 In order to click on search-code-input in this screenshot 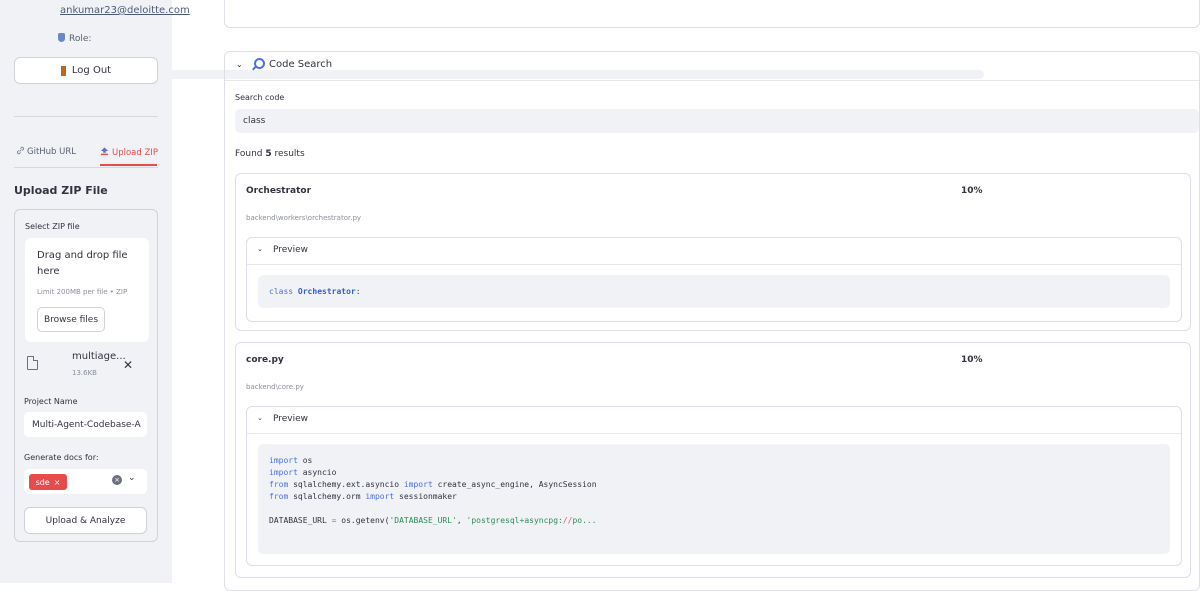, I will do `click(717, 121)`.